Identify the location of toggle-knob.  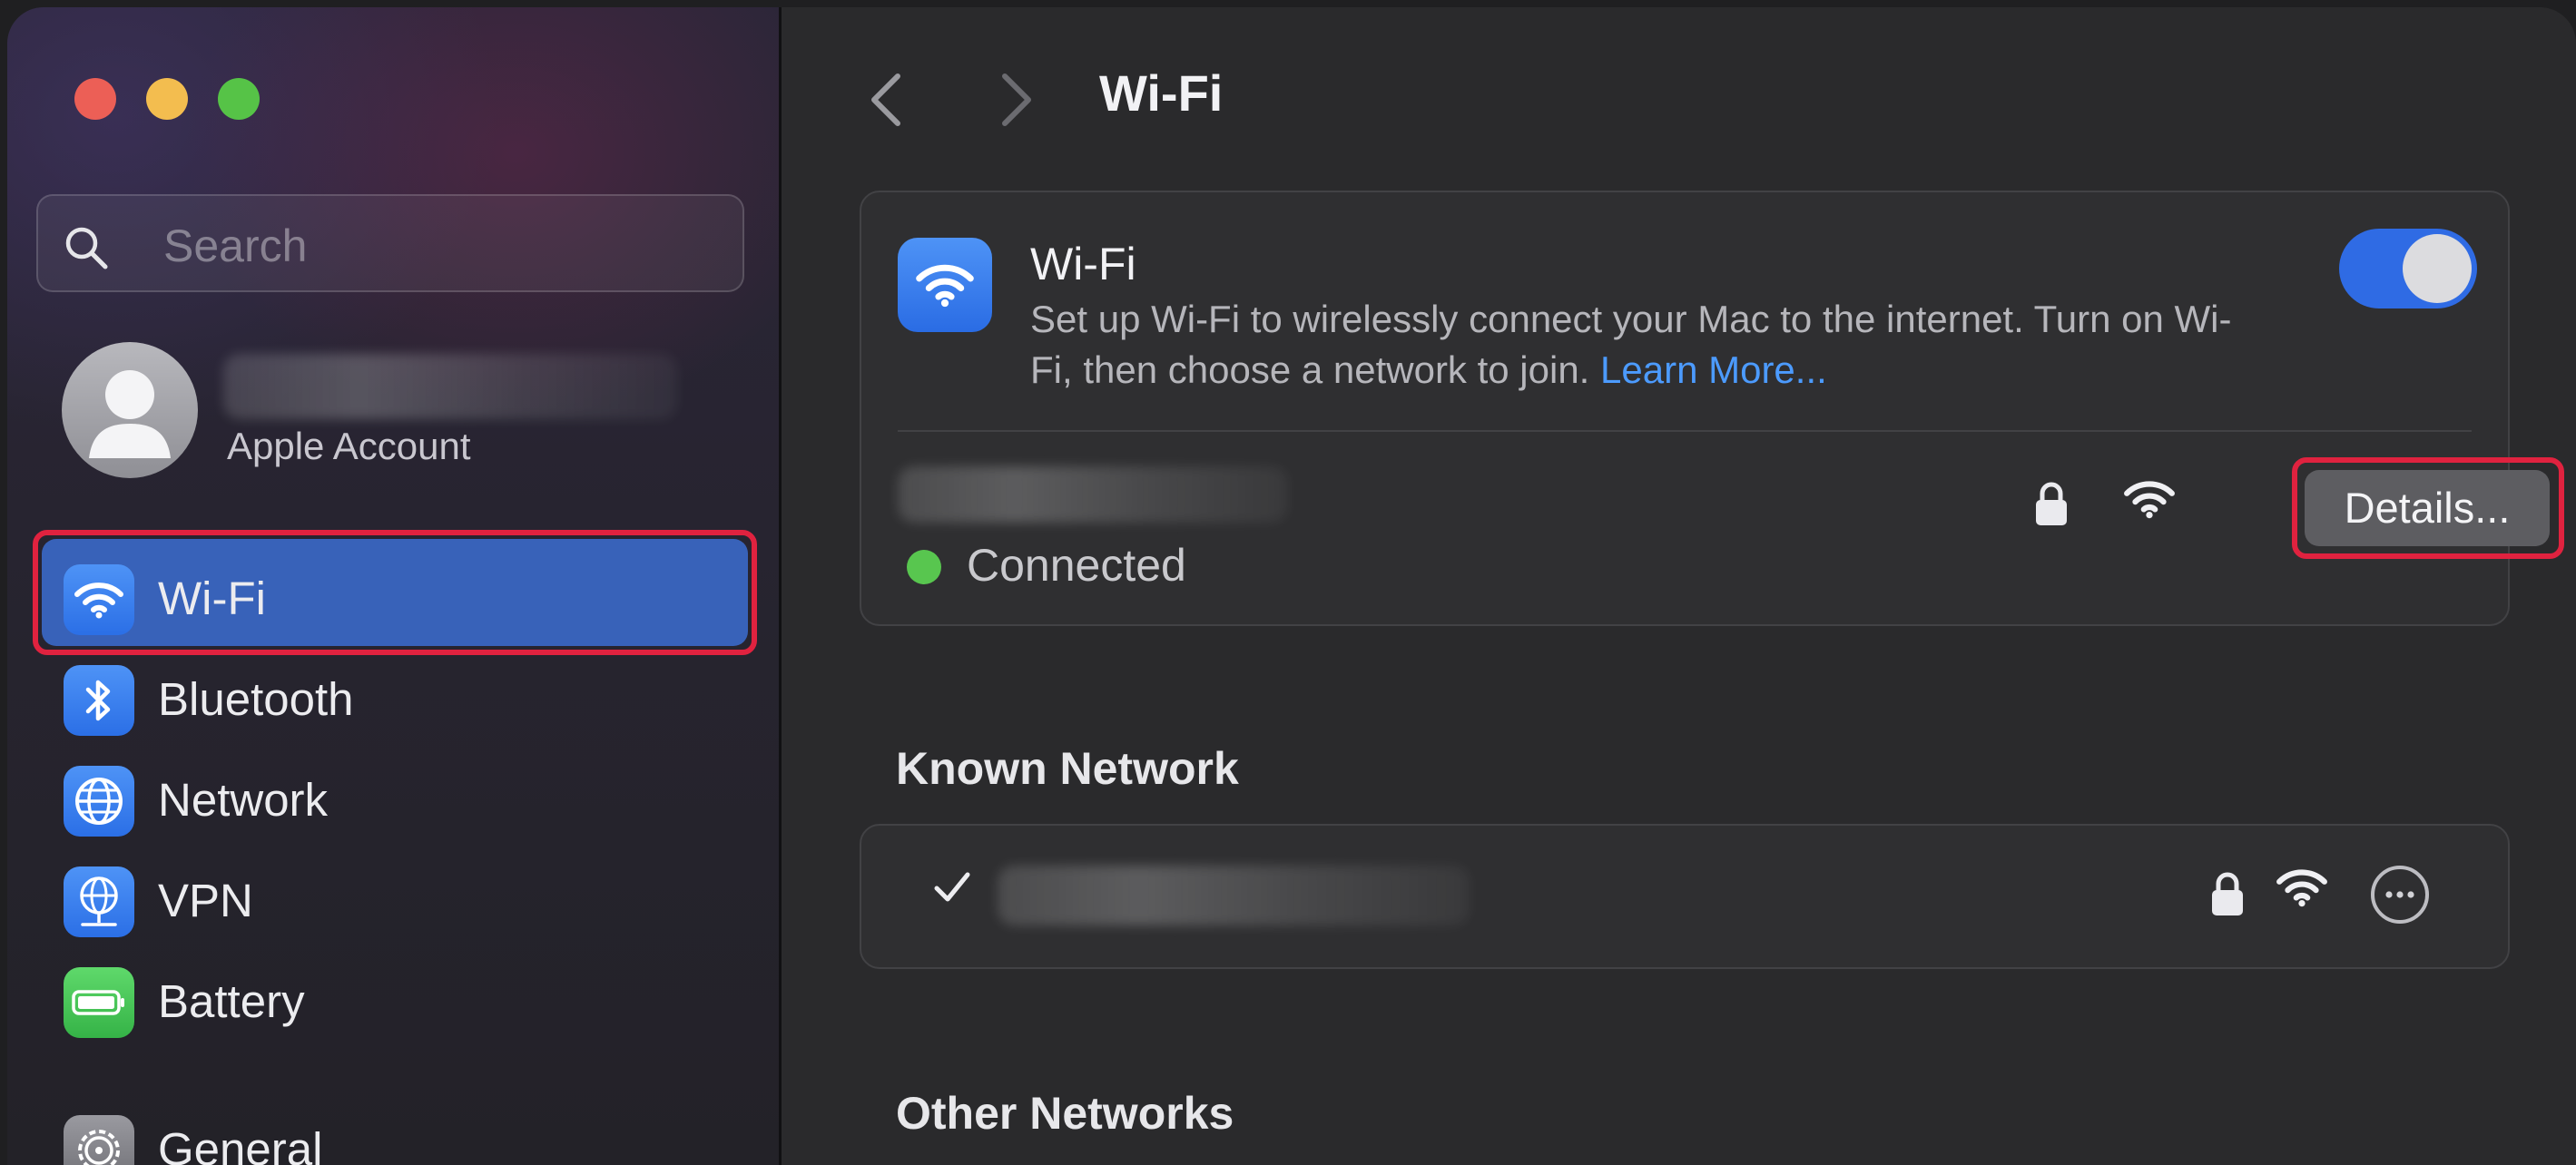
(2437, 268).